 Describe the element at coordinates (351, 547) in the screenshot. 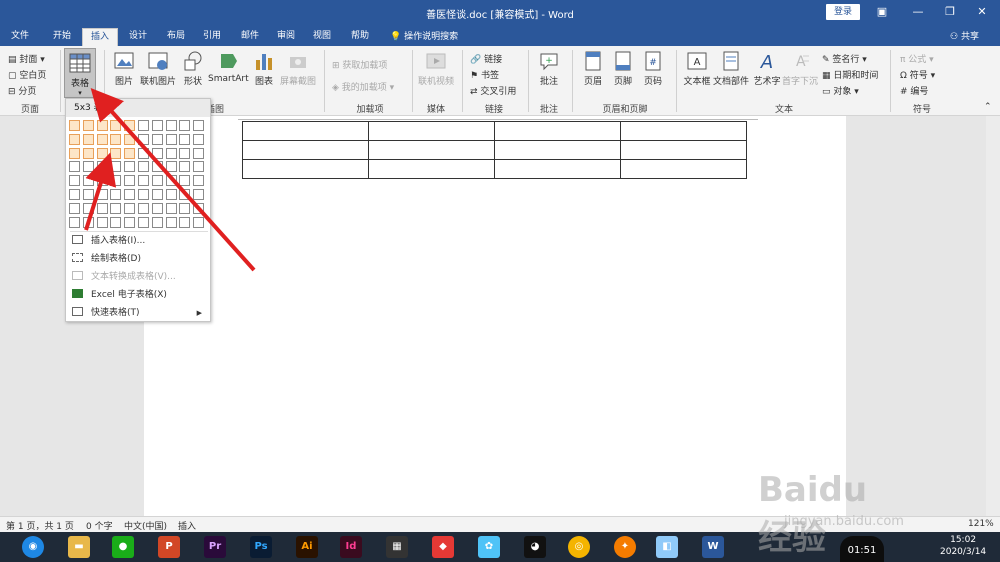

I see `indesign-icon: Id` at that location.